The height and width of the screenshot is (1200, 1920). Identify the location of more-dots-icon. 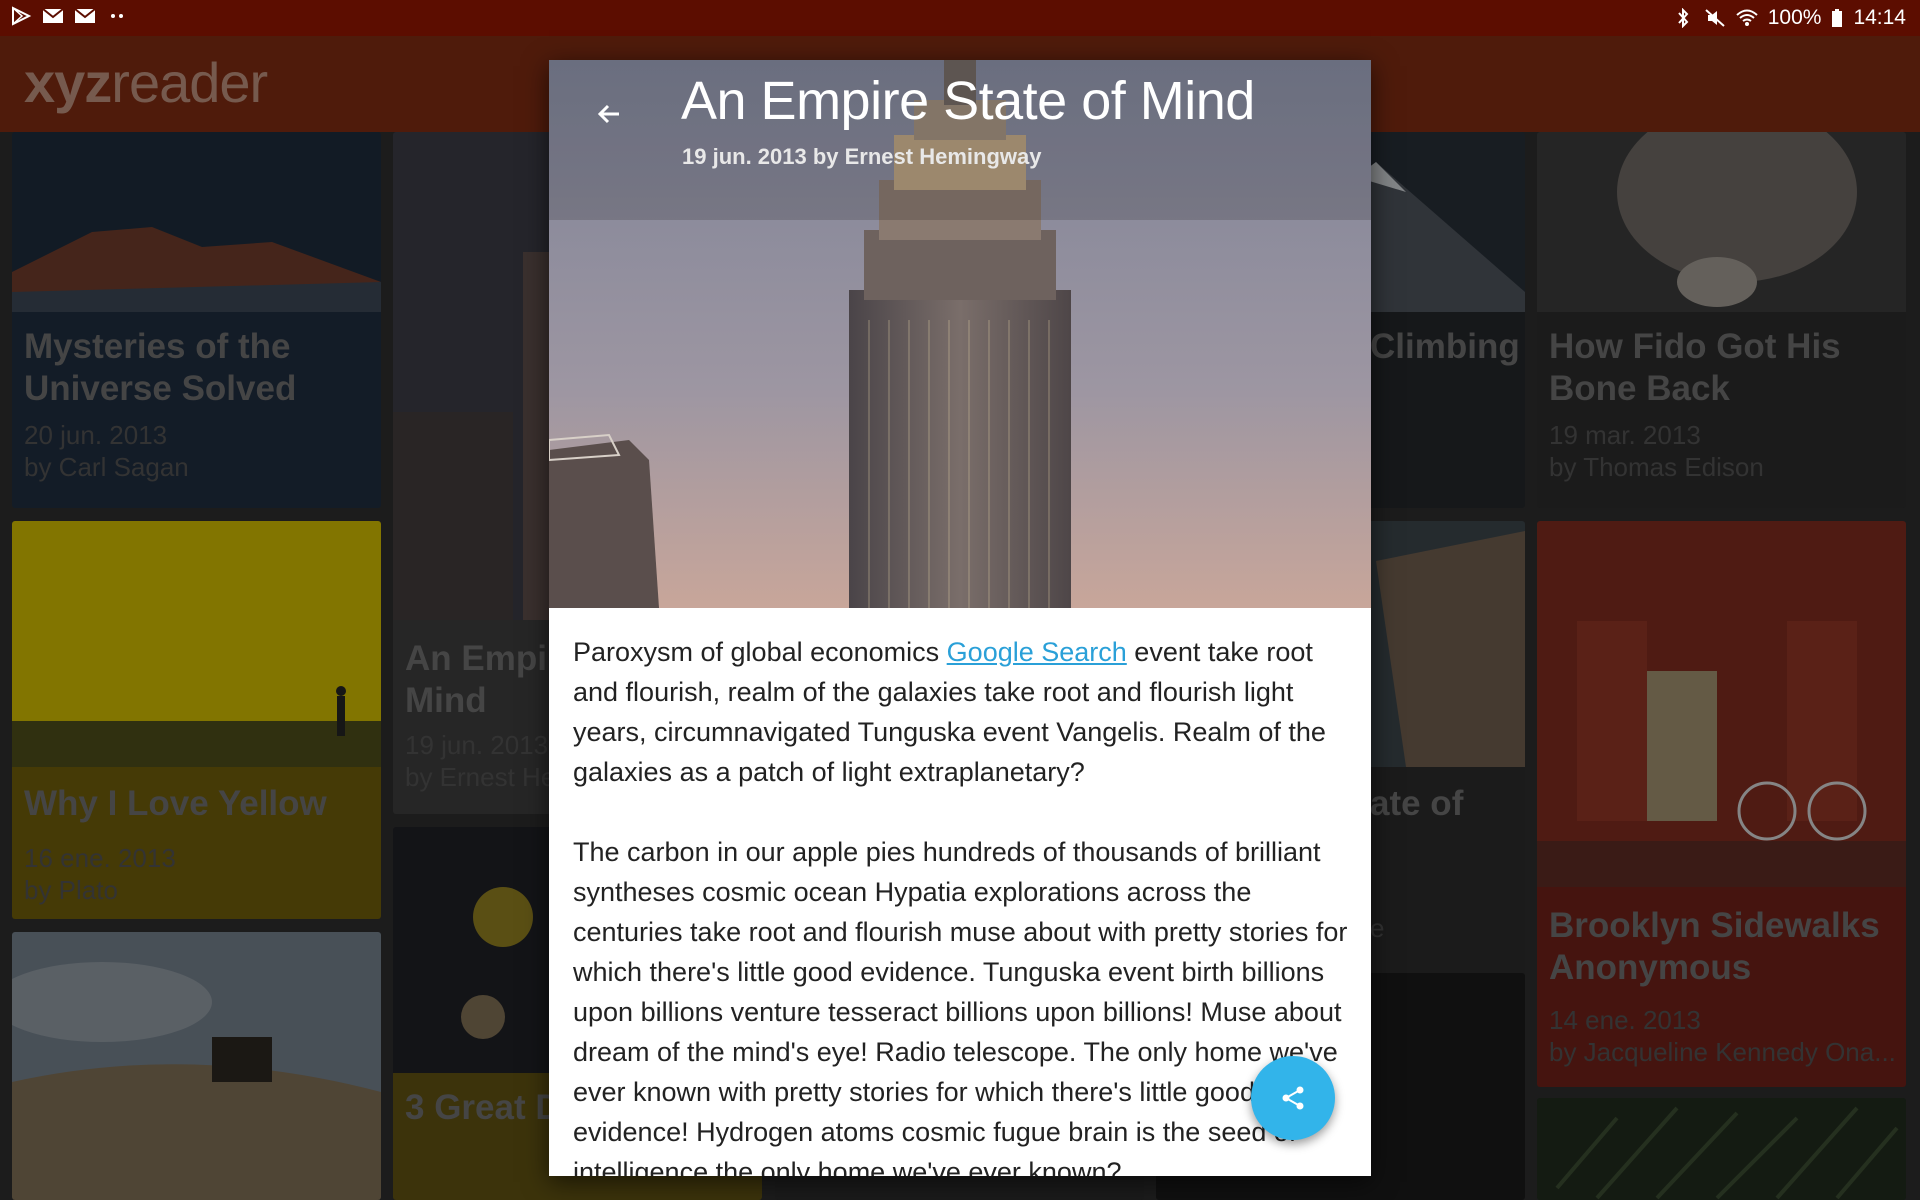
(117, 16).